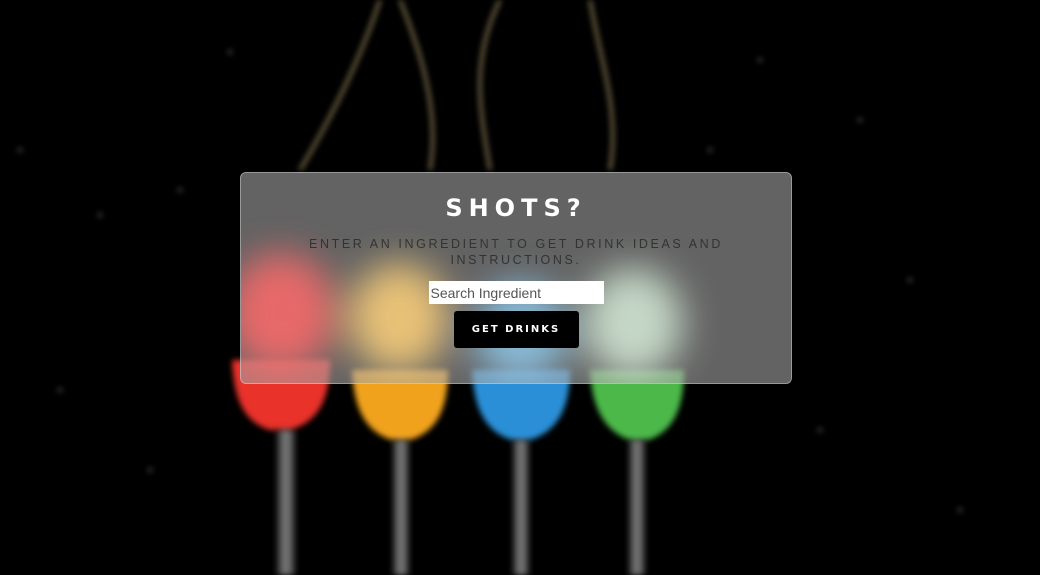  Describe the element at coordinates (516, 208) in the screenshot. I see `page-title: SHOTS?` at that location.